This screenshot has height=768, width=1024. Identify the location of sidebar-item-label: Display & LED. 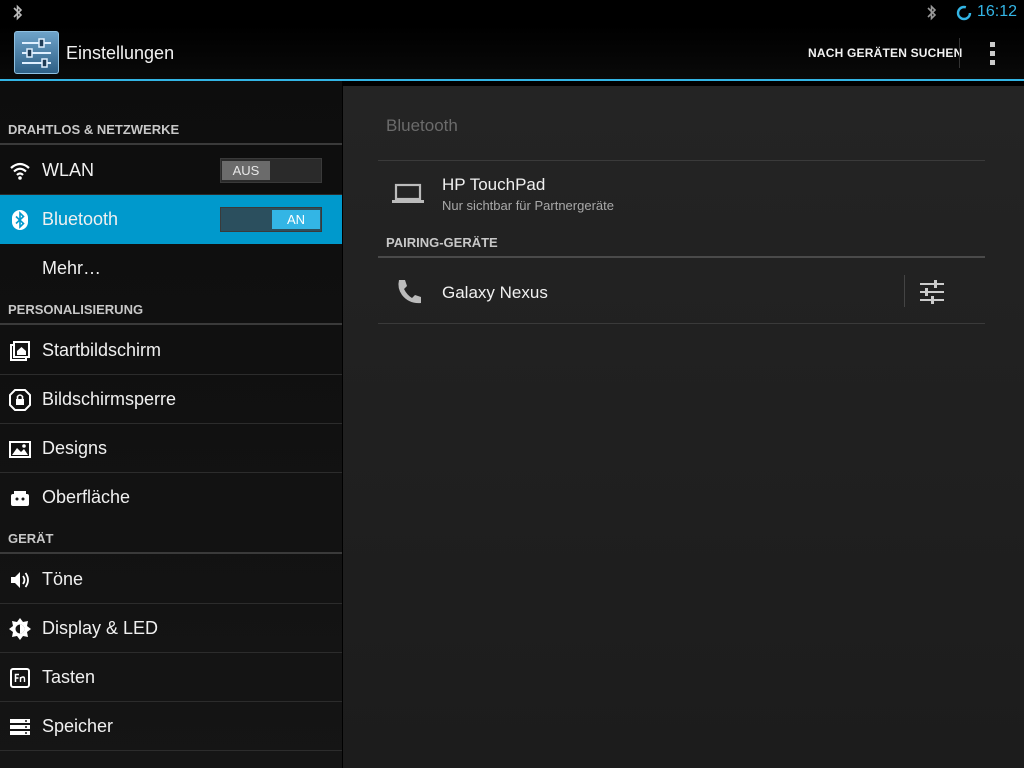
(100, 628).